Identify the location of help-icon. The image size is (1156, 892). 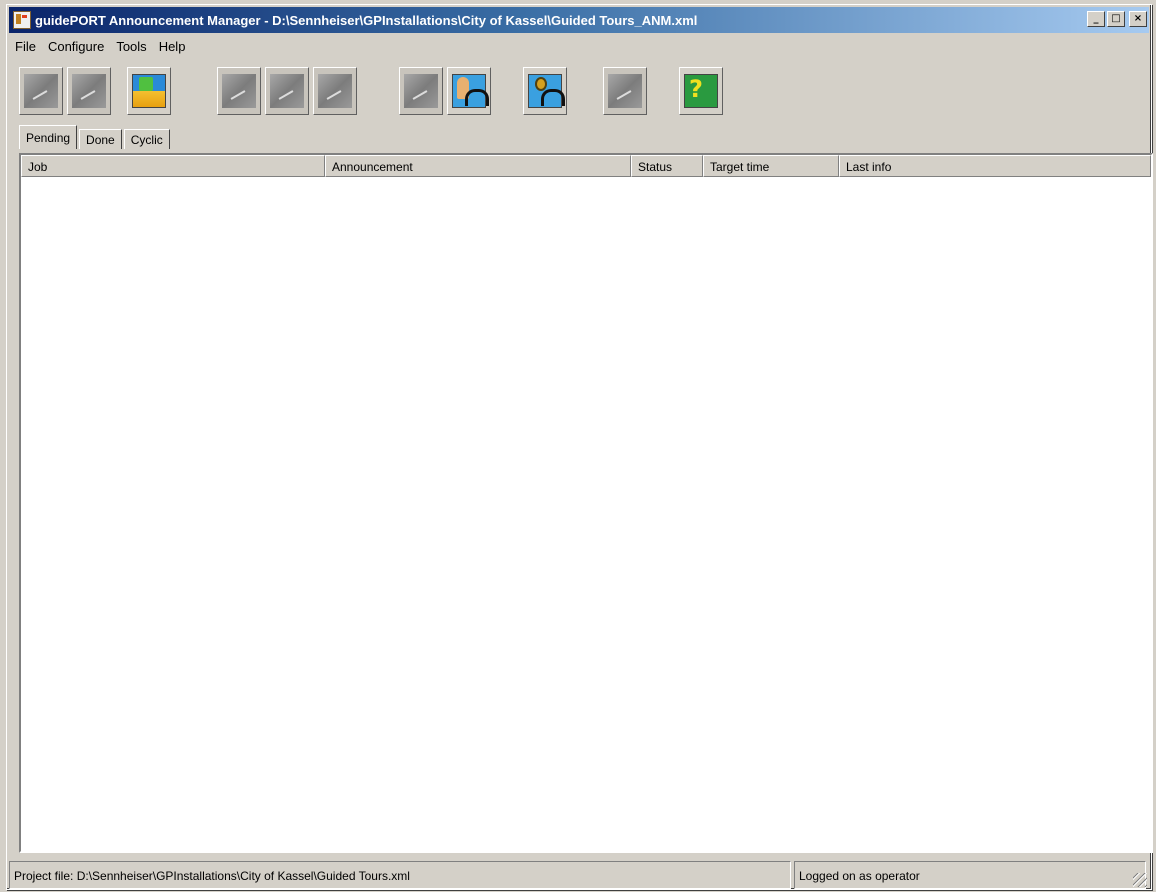
(701, 91).